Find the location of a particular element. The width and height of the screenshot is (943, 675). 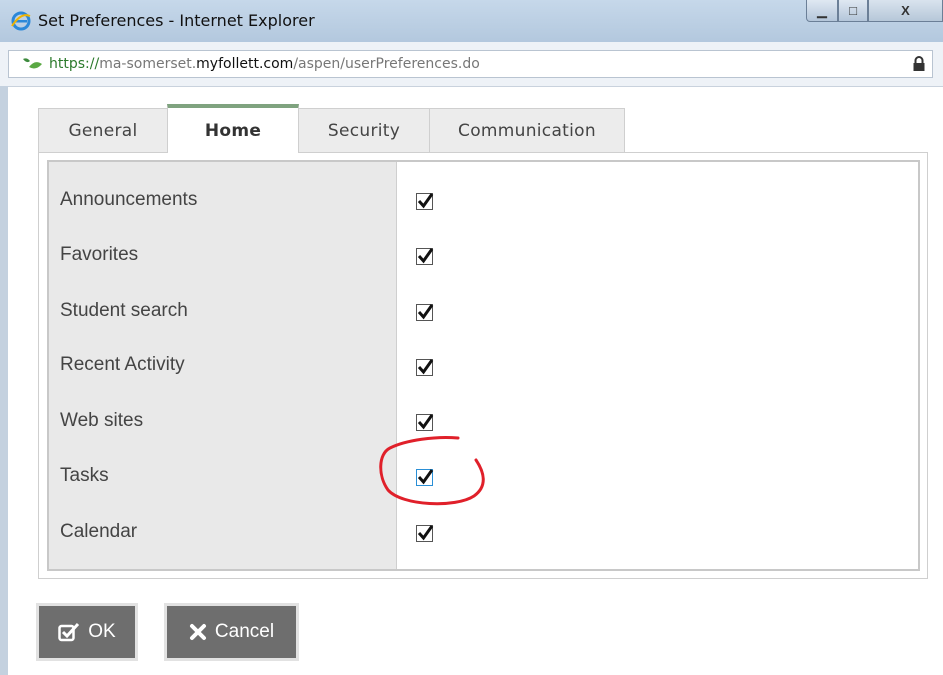

site-leaf-icon is located at coordinates (32, 63).